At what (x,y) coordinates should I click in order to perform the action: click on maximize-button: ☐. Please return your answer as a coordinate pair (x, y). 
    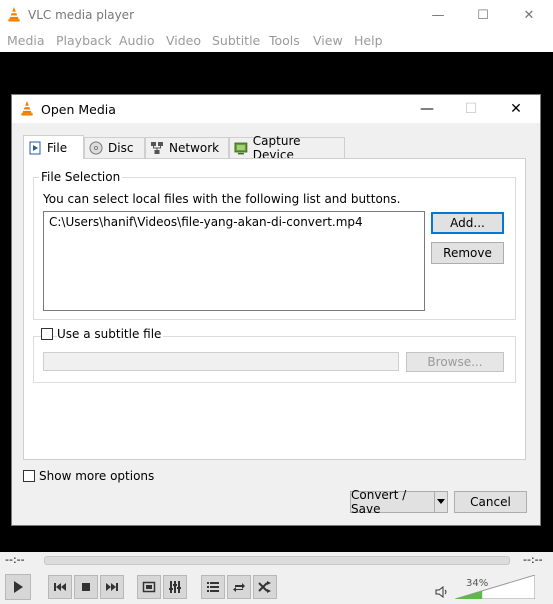
    Looking at the image, I should click on (483, 15).